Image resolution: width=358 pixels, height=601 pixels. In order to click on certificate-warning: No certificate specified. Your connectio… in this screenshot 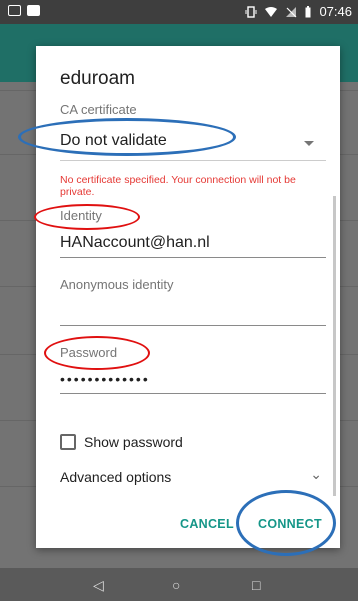, I will do `click(178, 186)`.